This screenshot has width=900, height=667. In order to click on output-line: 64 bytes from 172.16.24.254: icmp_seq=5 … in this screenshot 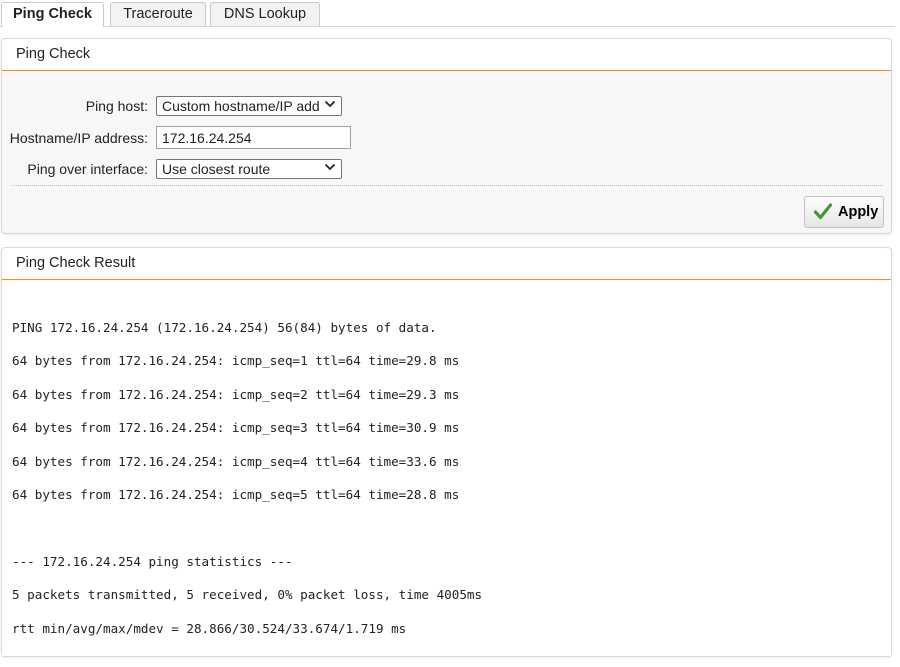, I will do `click(236, 494)`.